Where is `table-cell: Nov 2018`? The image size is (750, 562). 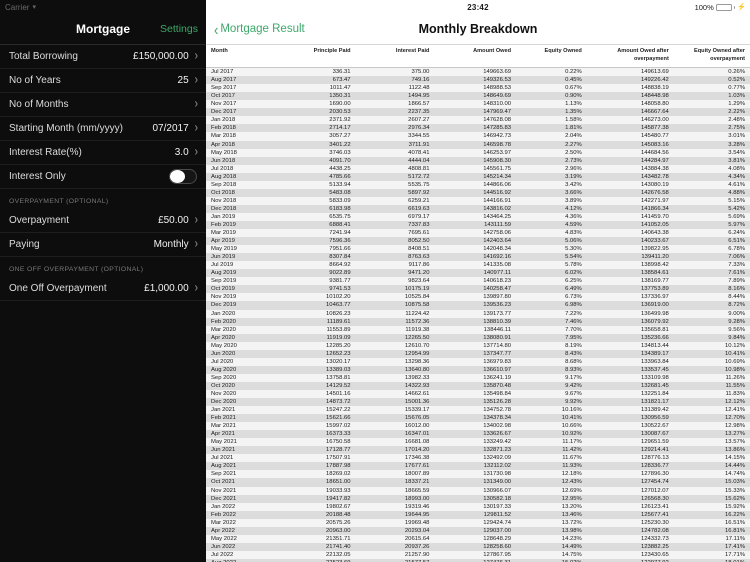
table-cell: Nov 2018 is located at coordinates (224, 200).